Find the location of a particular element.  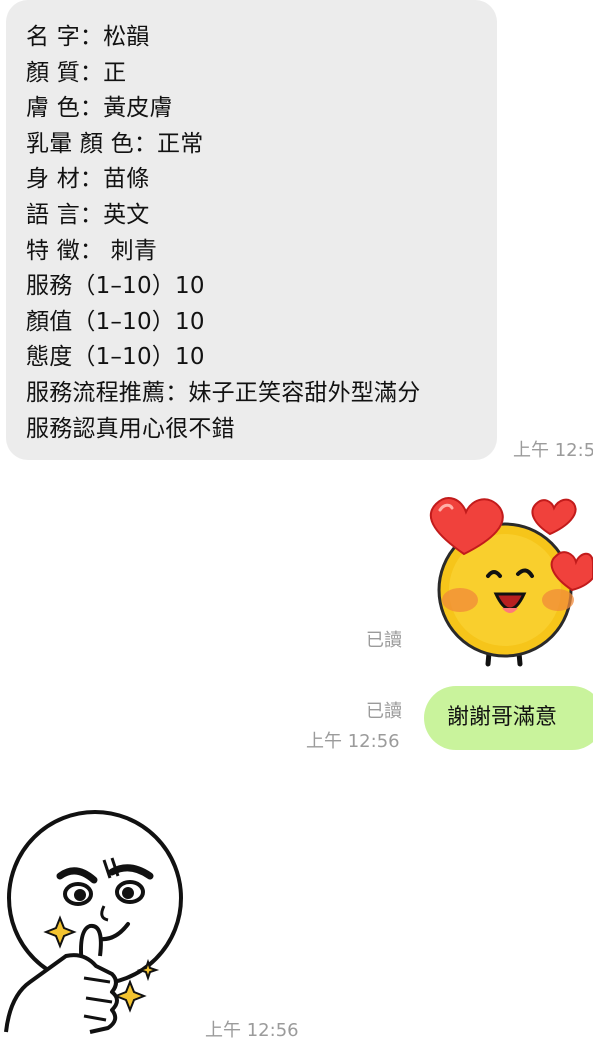

message-line: 服務流程推薦：妹子正笑容甜外型滿分 is located at coordinates (223, 392).